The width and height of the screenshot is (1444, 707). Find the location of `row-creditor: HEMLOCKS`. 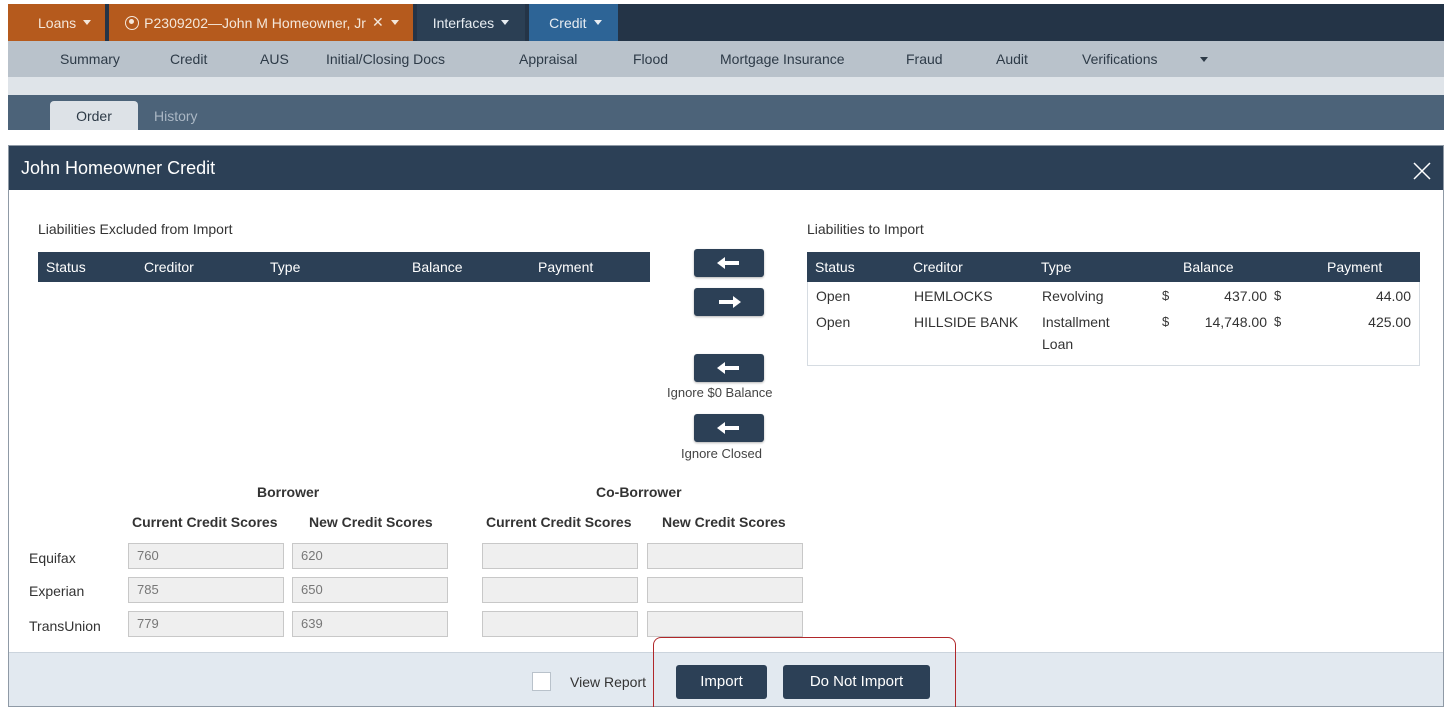

row-creditor: HEMLOCKS is located at coordinates (953, 296).